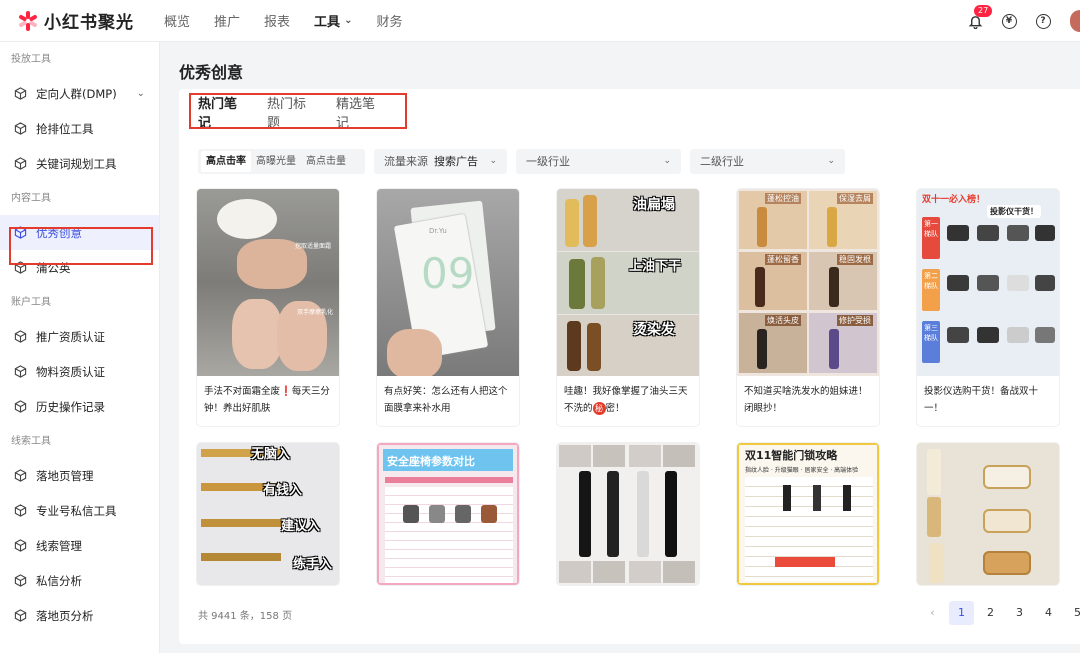  Describe the element at coordinates (932, 613) in the screenshot. I see `pagination-prev-button: ‹` at that location.